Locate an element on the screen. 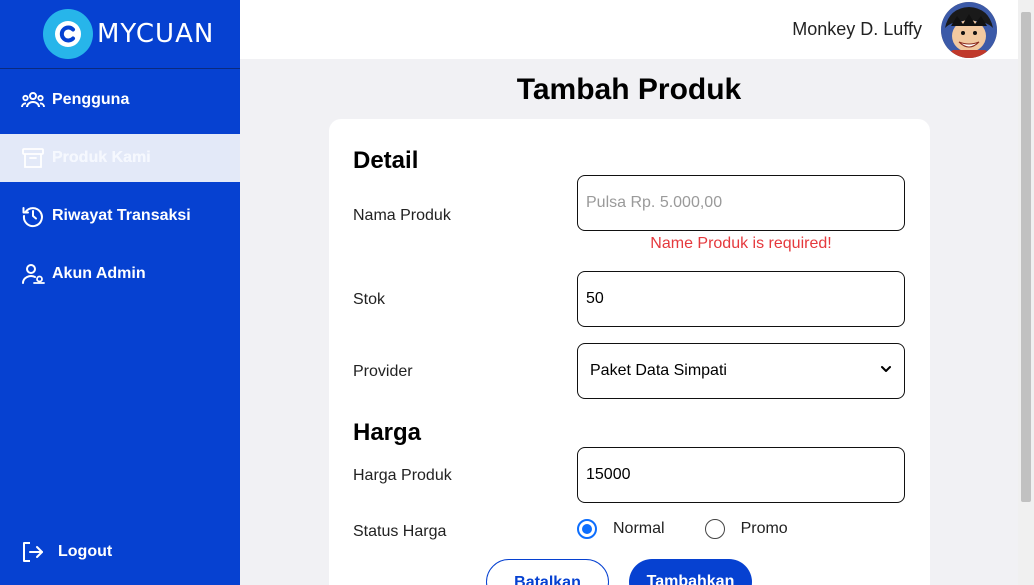 Image resolution: width=1034 pixels, height=585 pixels. nama-produk-input is located at coordinates (741, 203).